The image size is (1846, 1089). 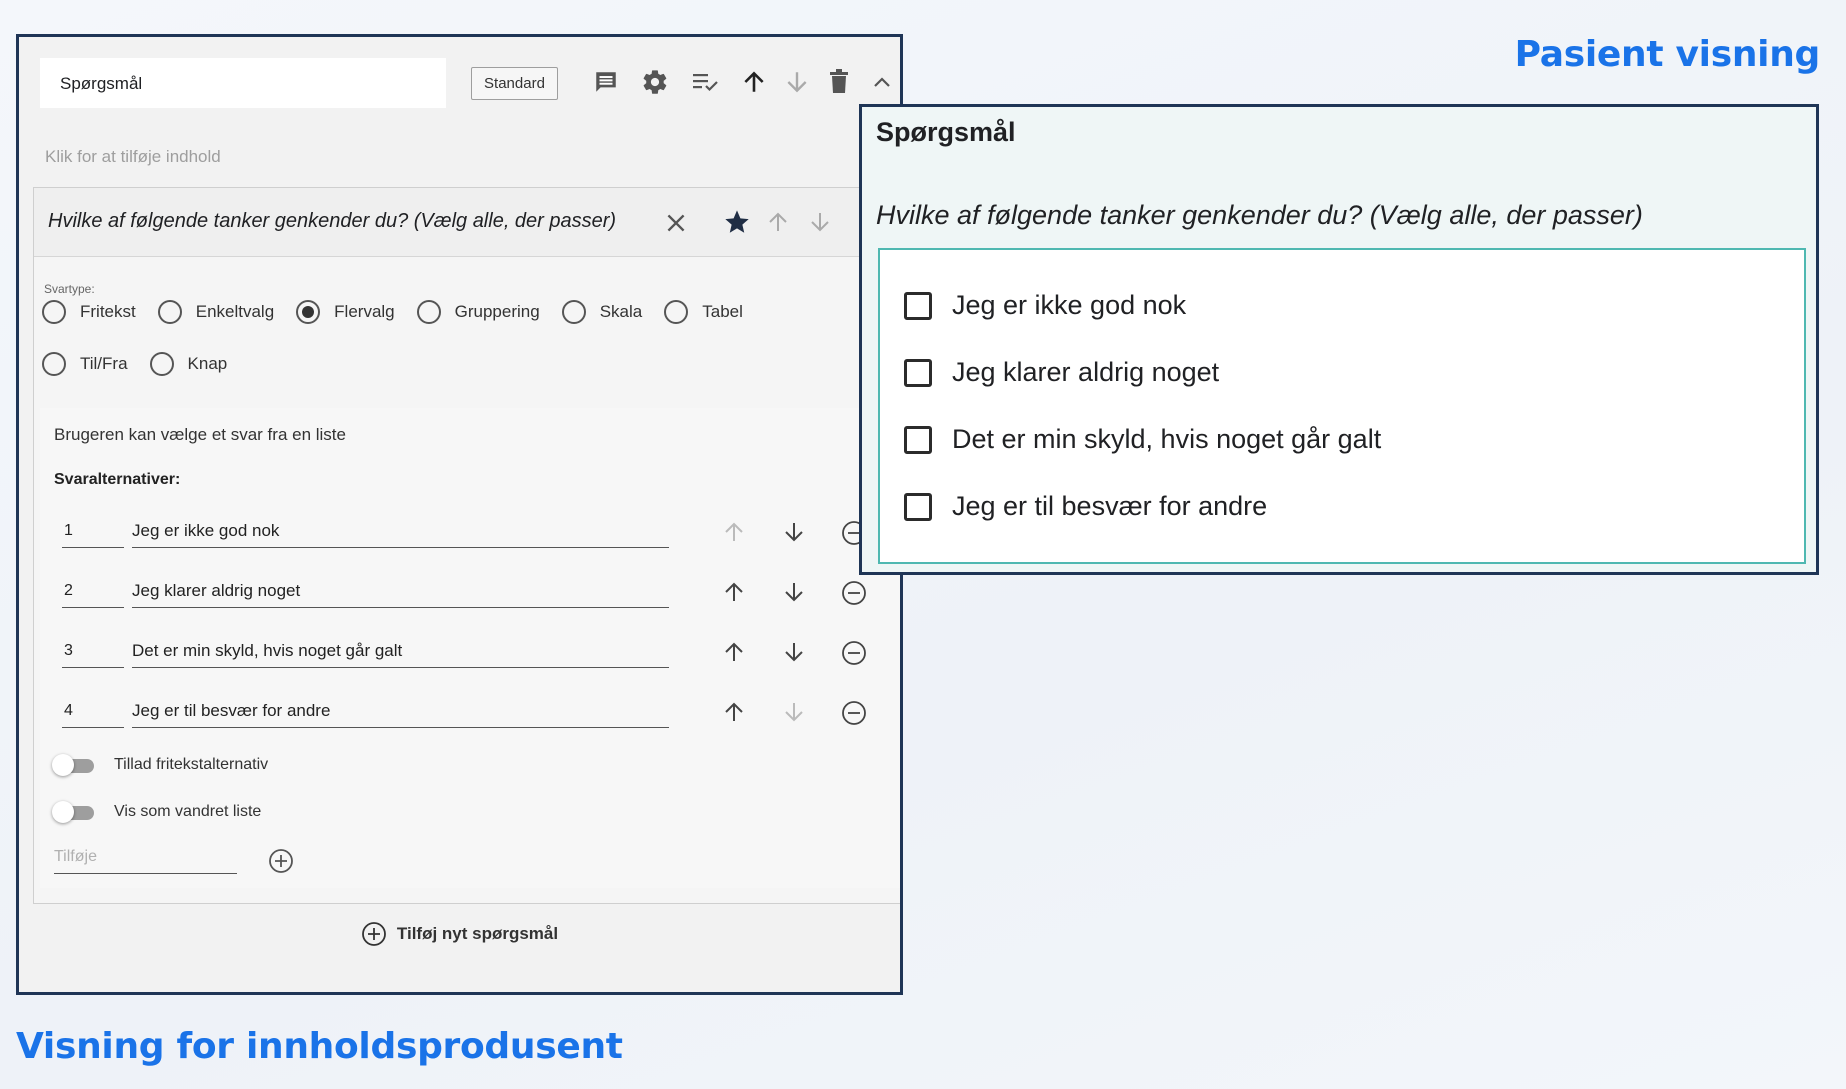 I want to click on alternative-row: 2 Jeg klarer aldrig noget, so click(x=470, y=594).